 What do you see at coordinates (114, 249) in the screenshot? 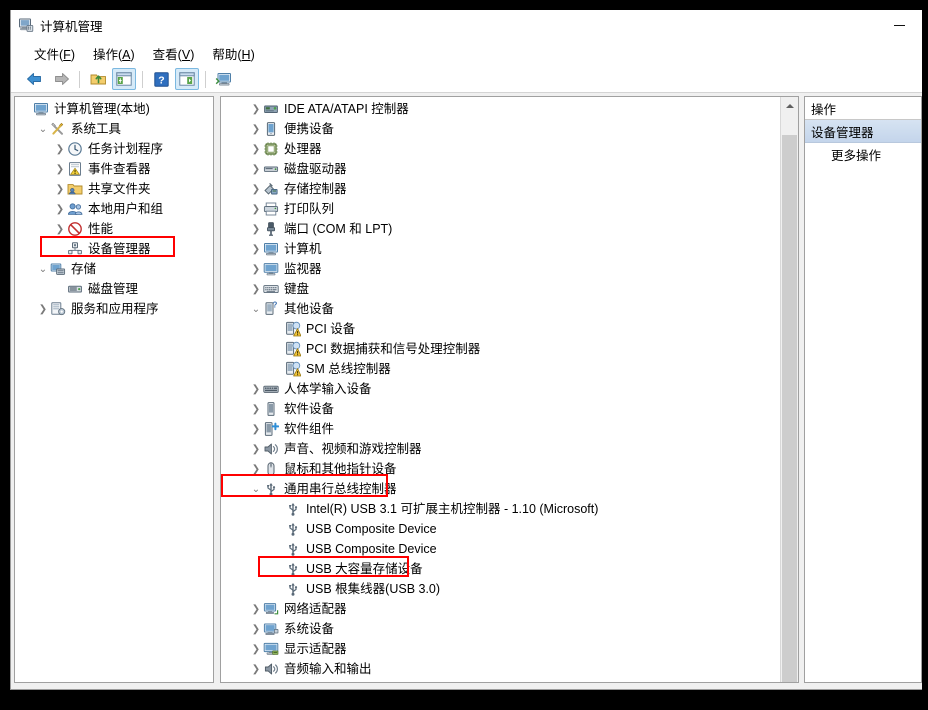
I see `tree-item: 设备管理器` at bounding box center [114, 249].